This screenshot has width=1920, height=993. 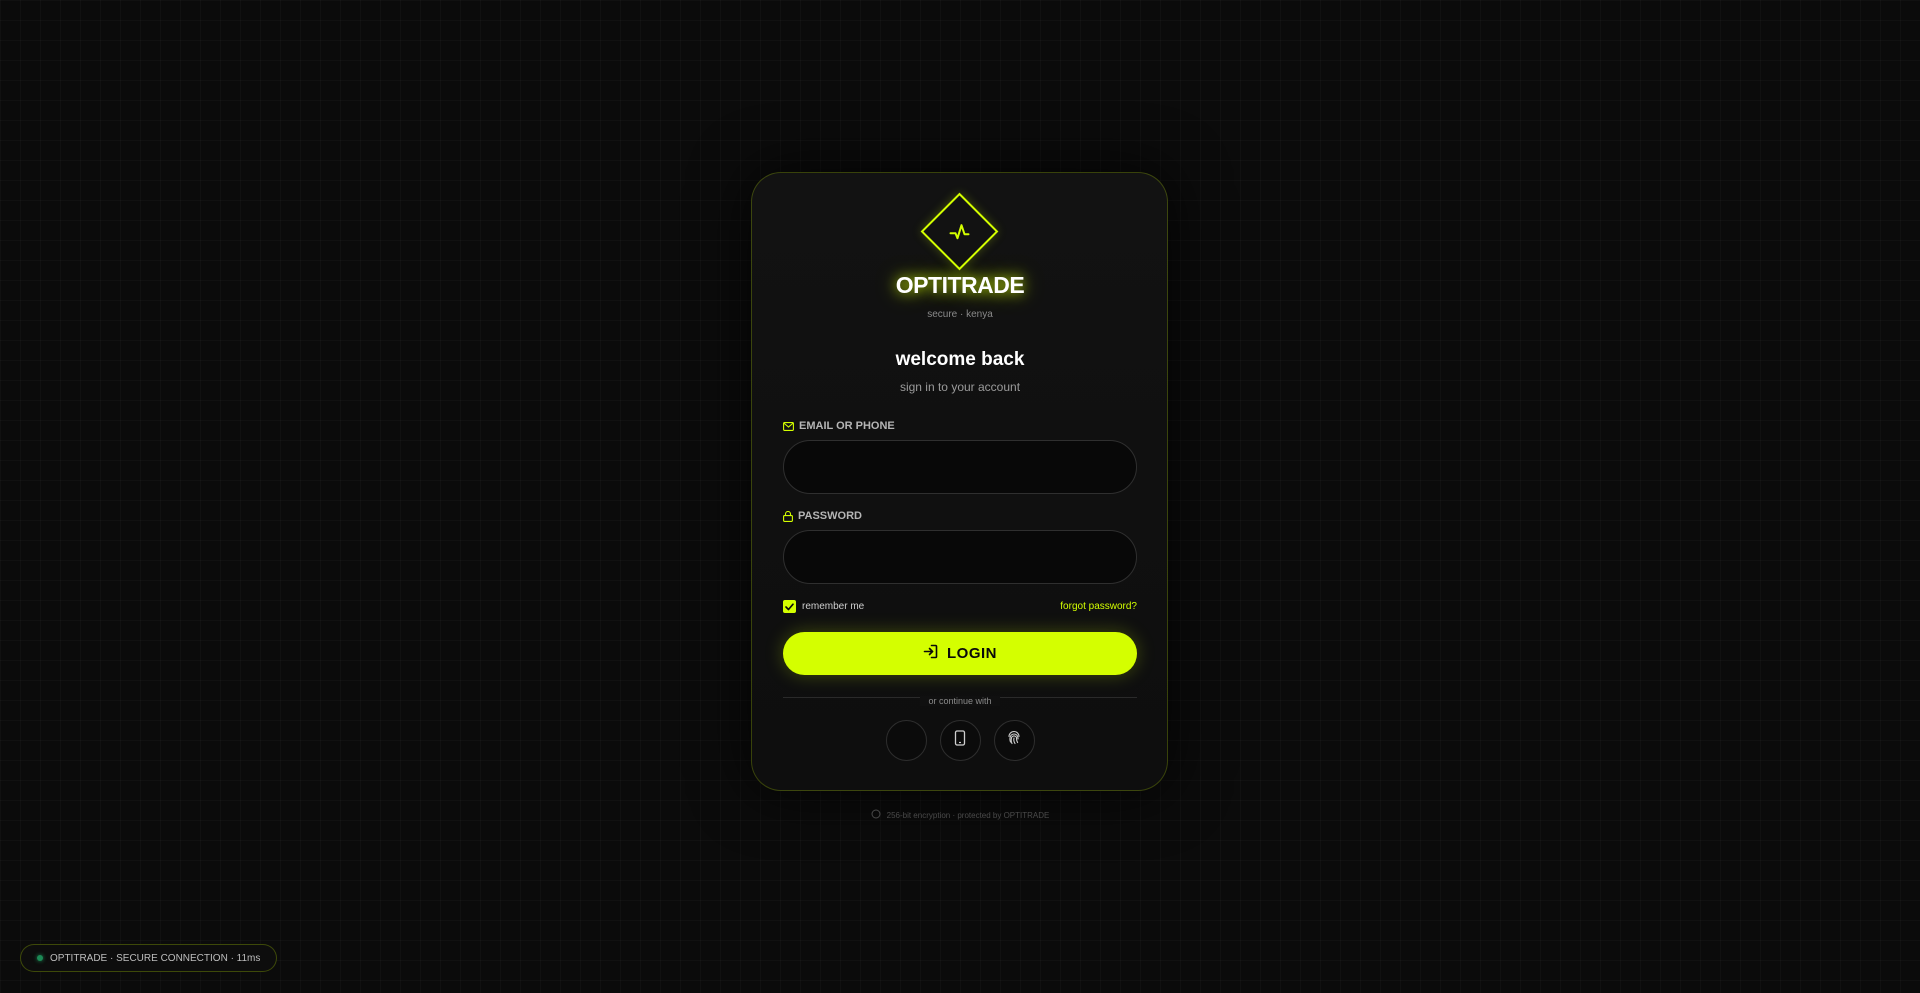 What do you see at coordinates (960, 557) in the screenshot?
I see `password-field` at bounding box center [960, 557].